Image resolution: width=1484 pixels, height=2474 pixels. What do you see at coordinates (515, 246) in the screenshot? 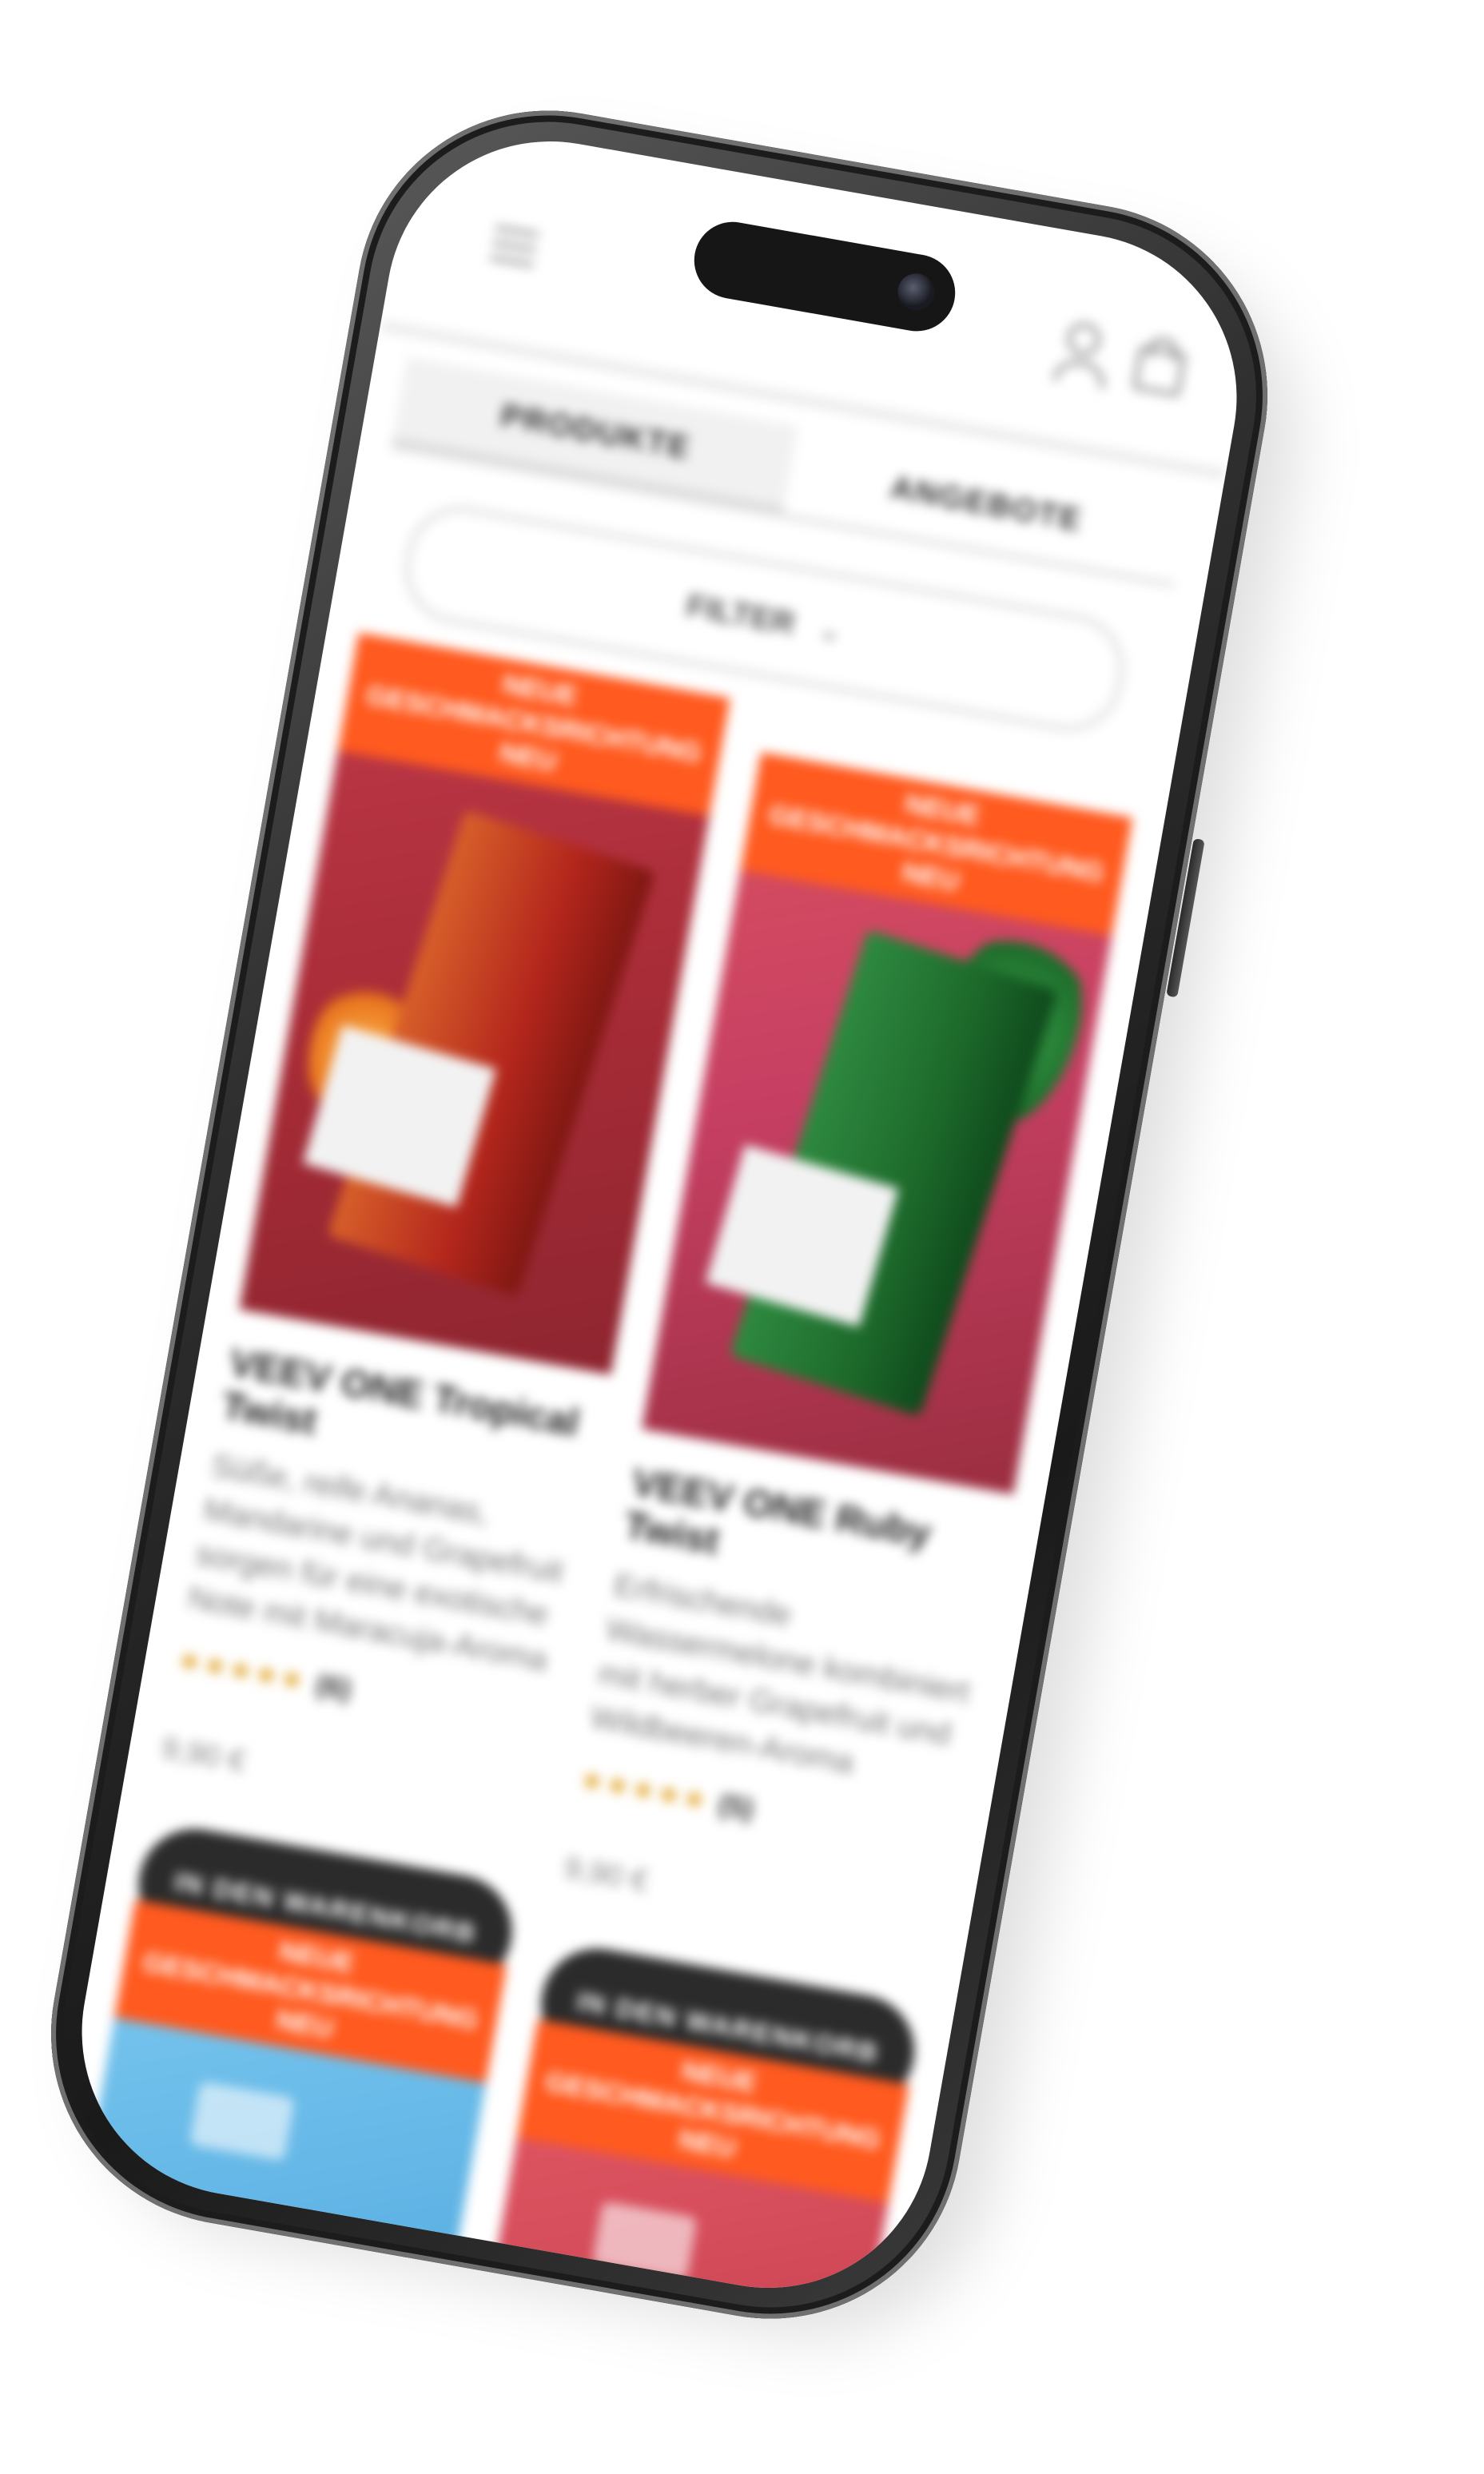
I see `hamburger-icon` at bounding box center [515, 246].